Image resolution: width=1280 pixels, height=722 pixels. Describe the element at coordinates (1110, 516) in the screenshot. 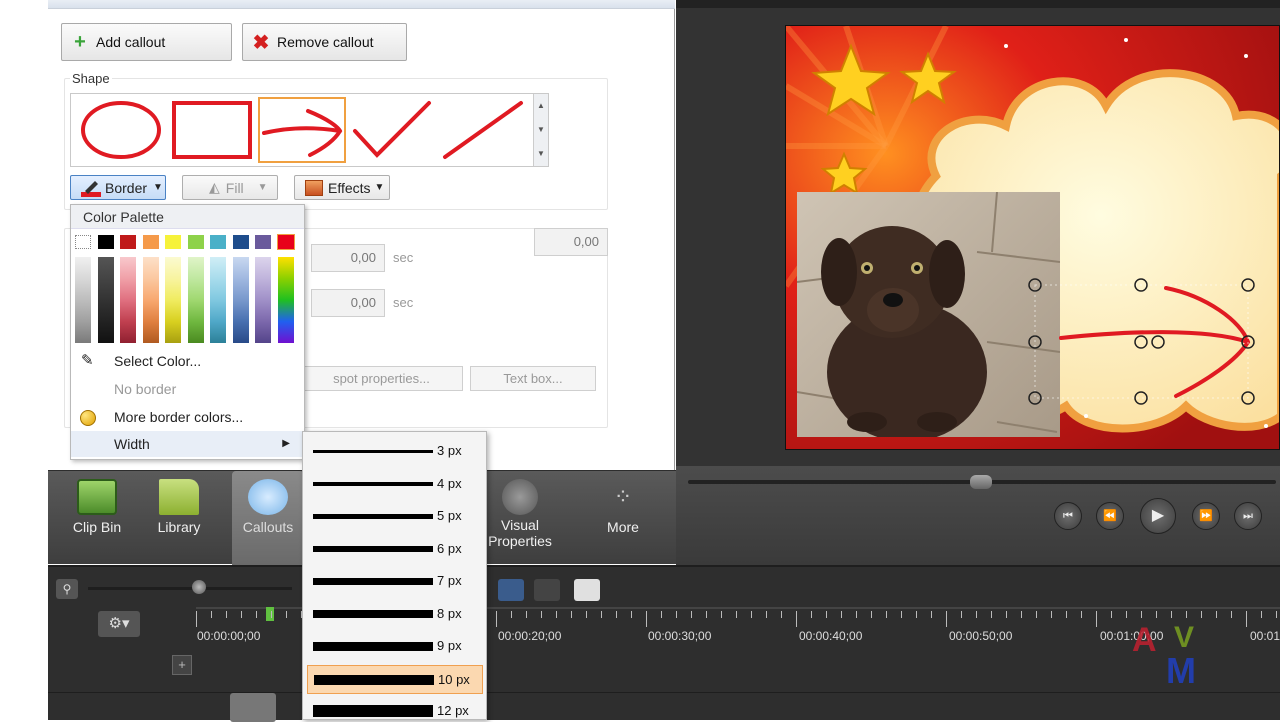

I see `rewind-icon: ⏪` at that location.